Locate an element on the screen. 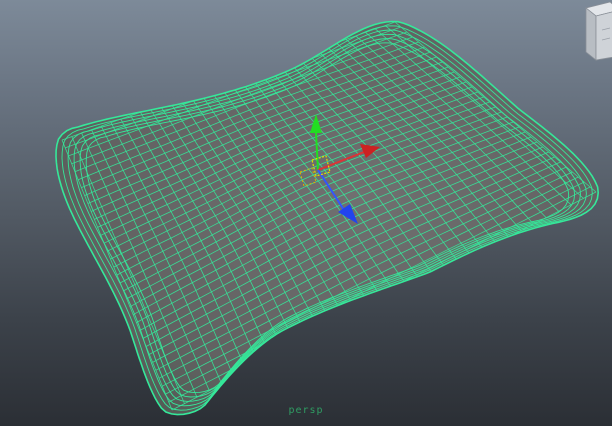 Image resolution: width=612 pixels, height=426 pixels. viewcube-icon is located at coordinates (596, 35).